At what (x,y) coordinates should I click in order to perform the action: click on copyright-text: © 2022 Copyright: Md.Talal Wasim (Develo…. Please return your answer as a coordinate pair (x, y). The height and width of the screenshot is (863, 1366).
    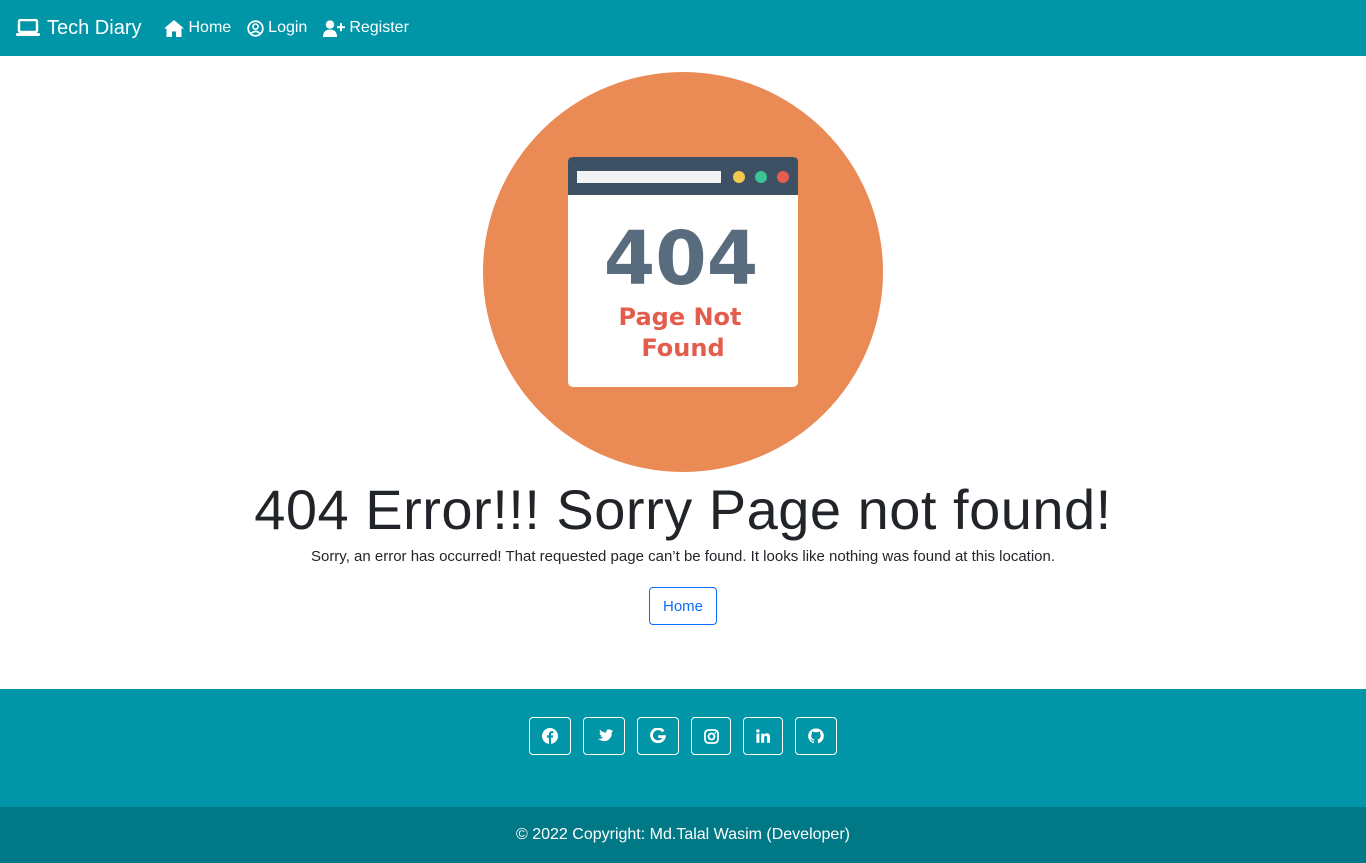
    Looking at the image, I should click on (683, 834).